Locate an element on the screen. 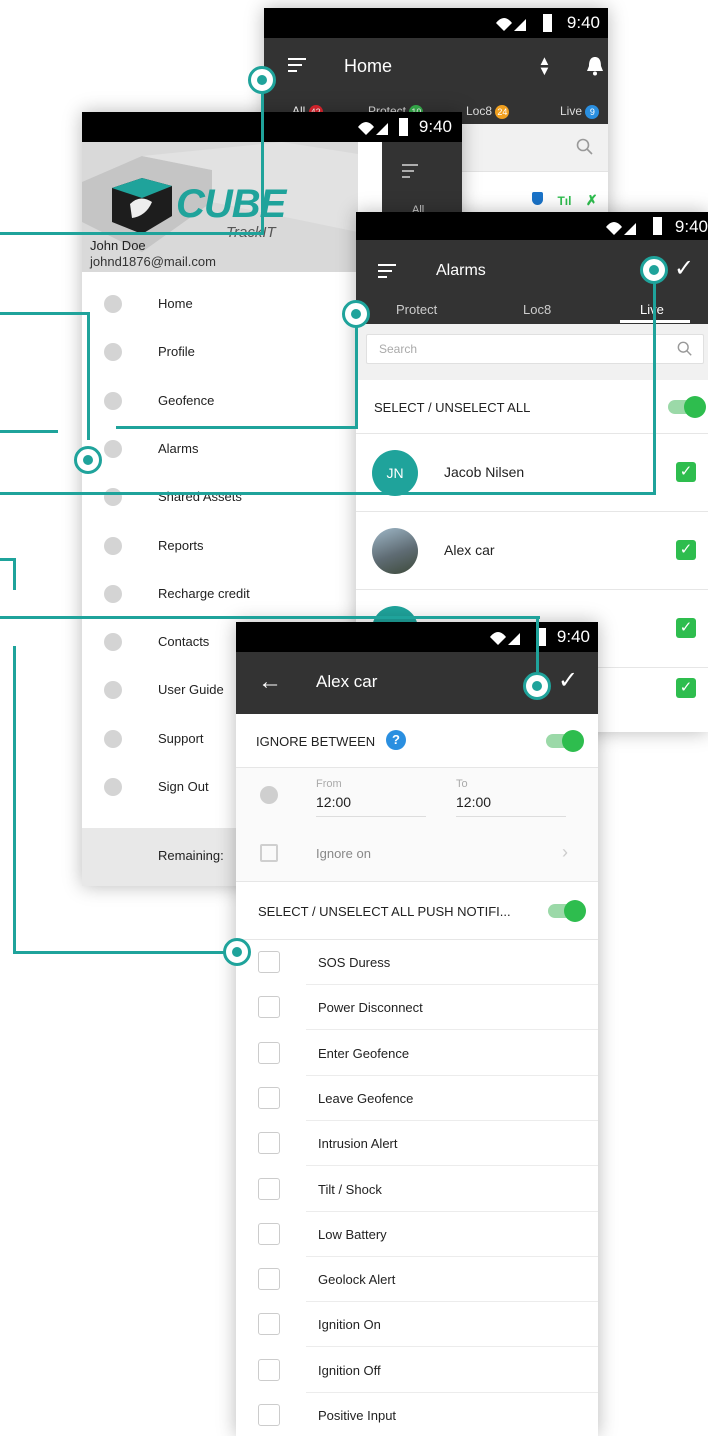  notification-row: Ignition On is located at coordinates (417, 1325).